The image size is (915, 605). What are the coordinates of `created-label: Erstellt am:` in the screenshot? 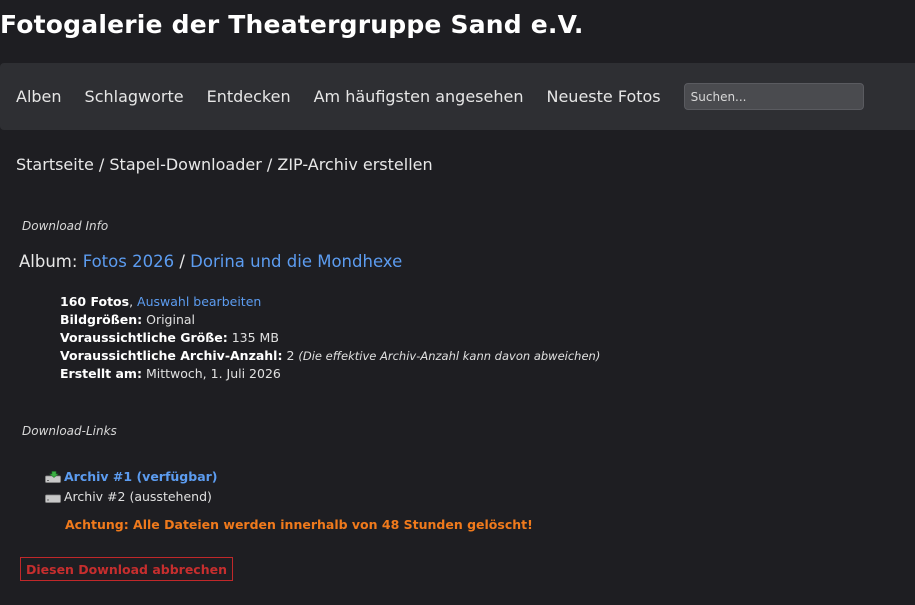 It's located at (101, 373).